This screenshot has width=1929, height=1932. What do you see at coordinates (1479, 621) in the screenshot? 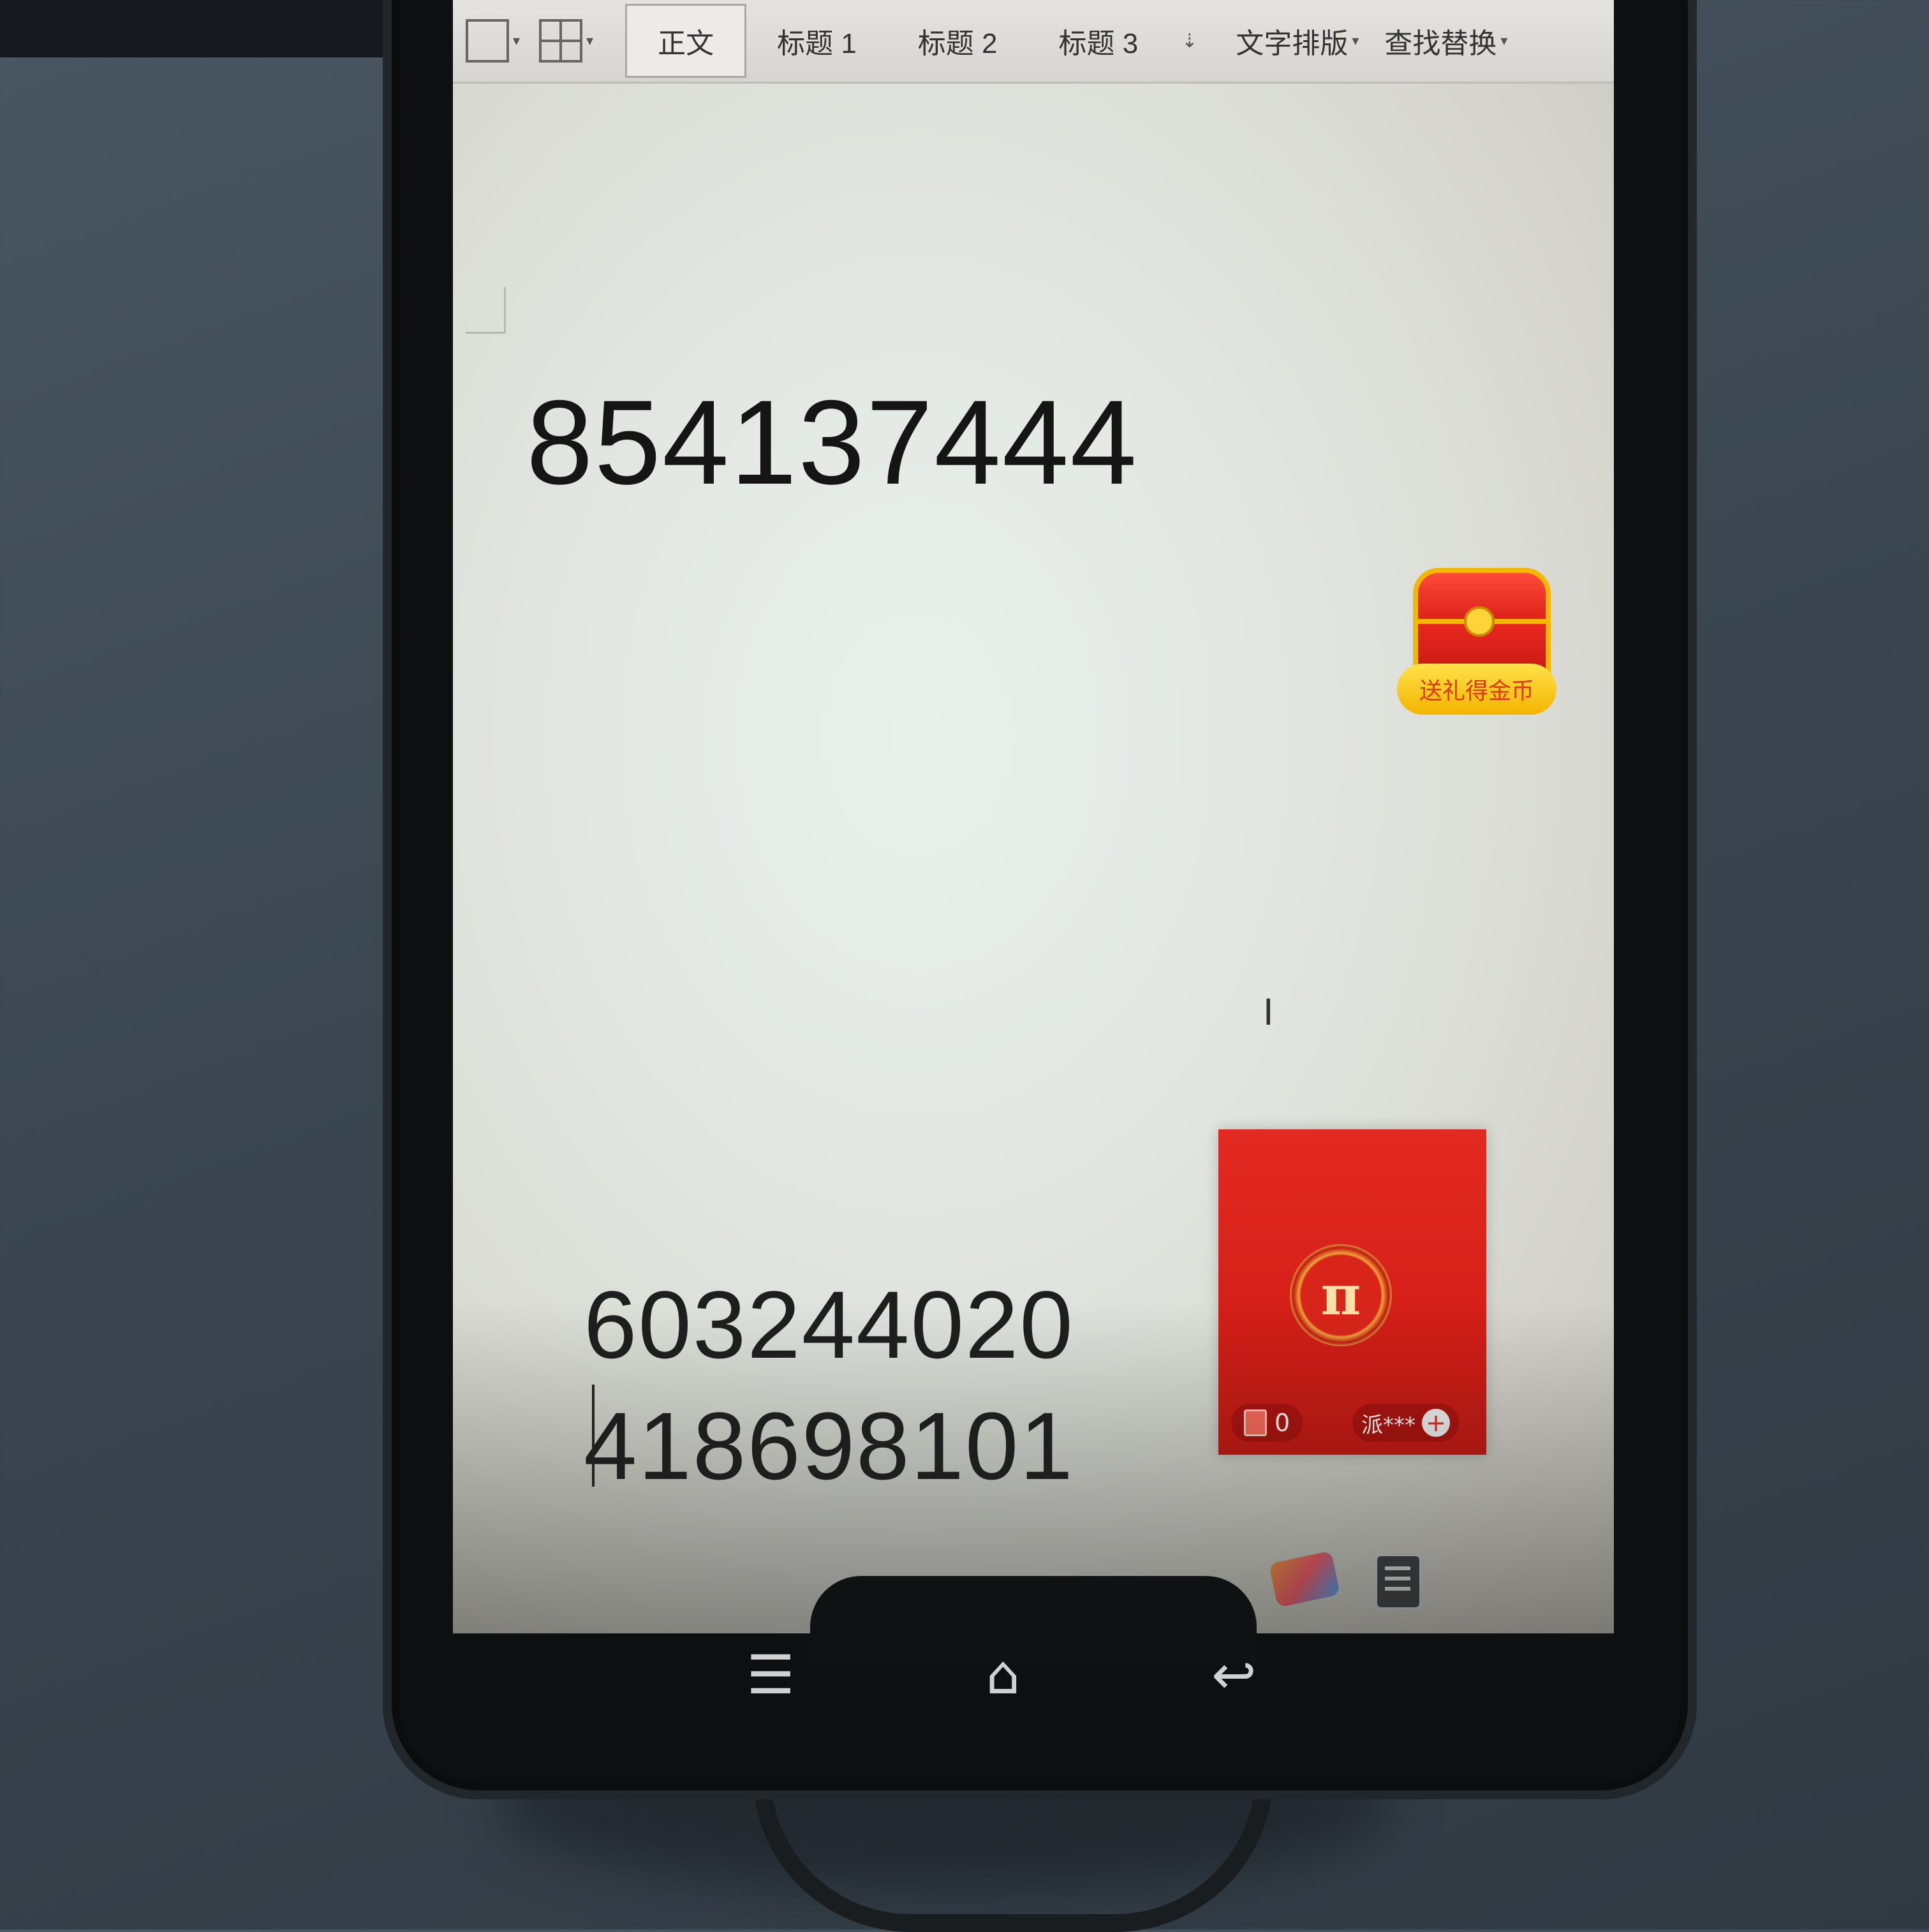
I see `chest-lock-icon` at bounding box center [1479, 621].